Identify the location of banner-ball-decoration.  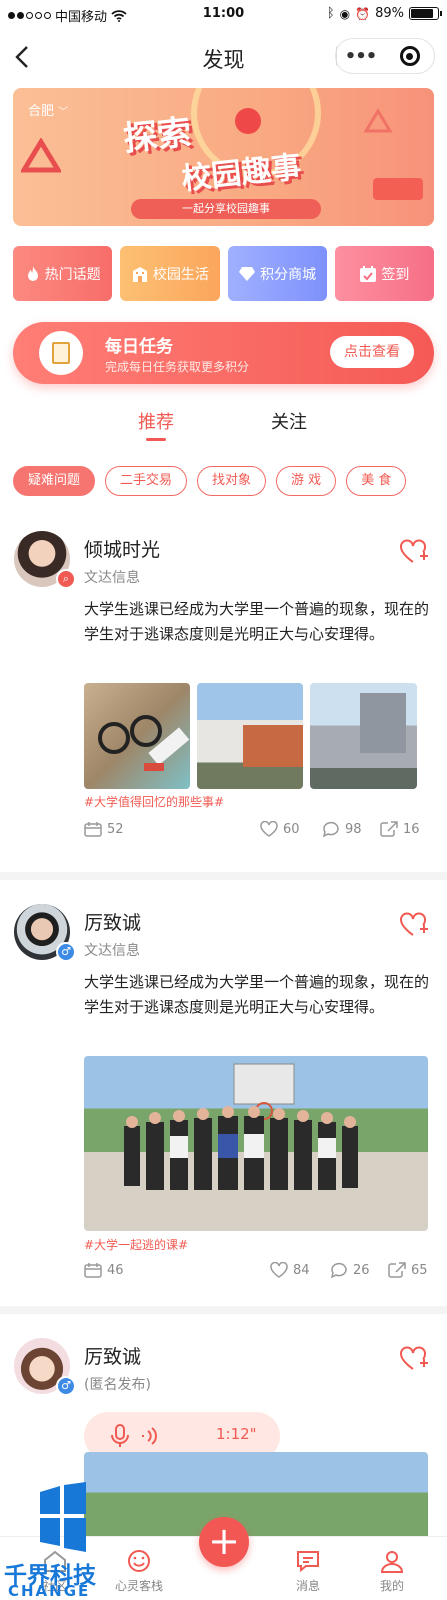
(248, 121).